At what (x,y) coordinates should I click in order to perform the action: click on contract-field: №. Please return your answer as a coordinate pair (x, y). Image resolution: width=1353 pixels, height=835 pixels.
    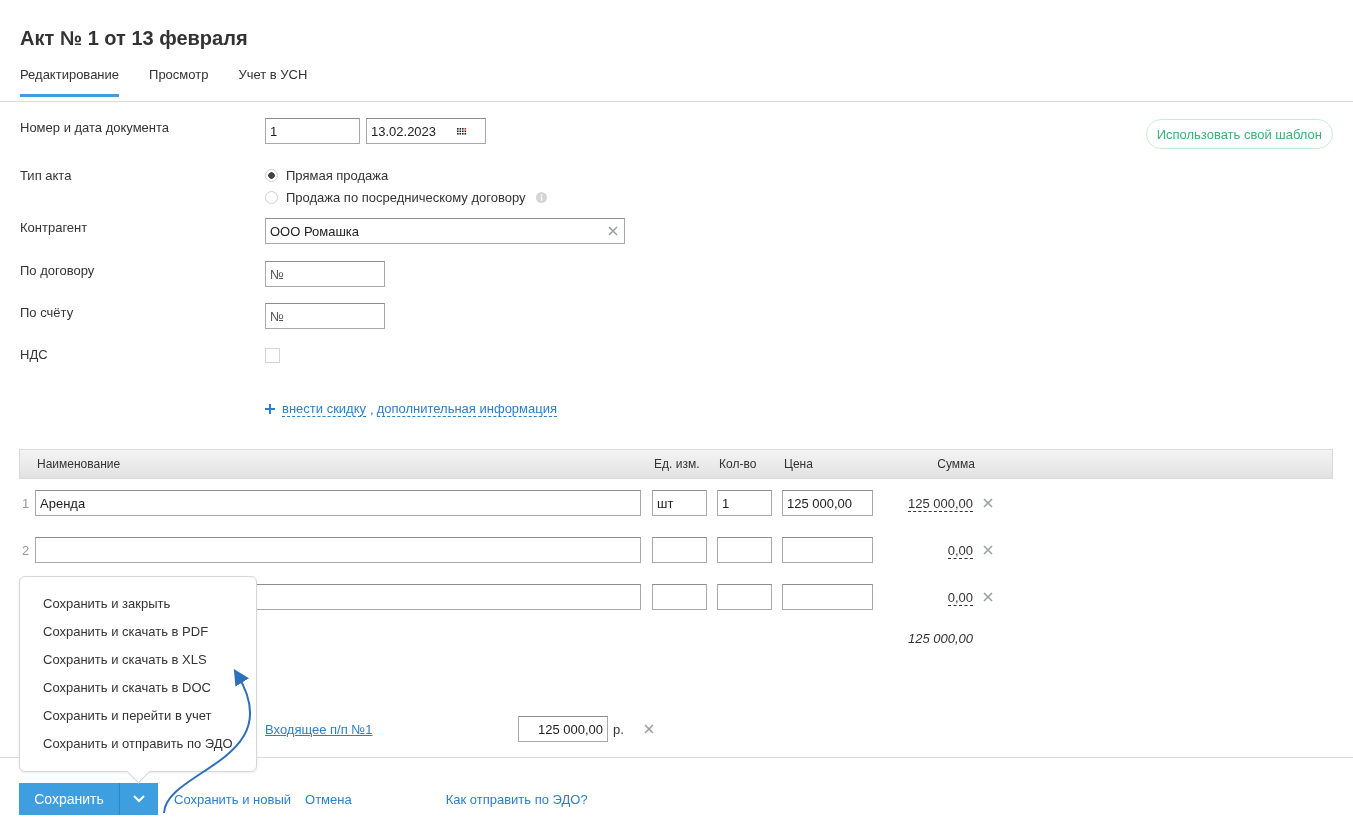
    Looking at the image, I should click on (325, 274).